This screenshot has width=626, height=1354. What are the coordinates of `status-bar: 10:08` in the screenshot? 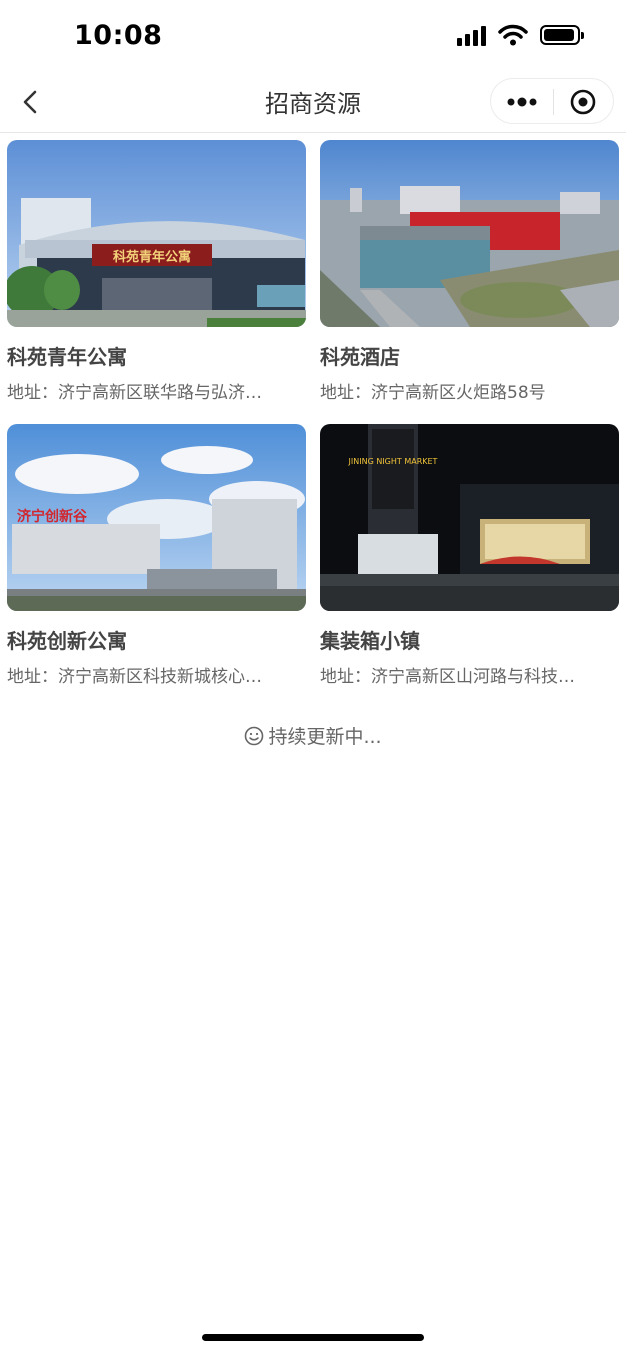 It's located at (313, 36).